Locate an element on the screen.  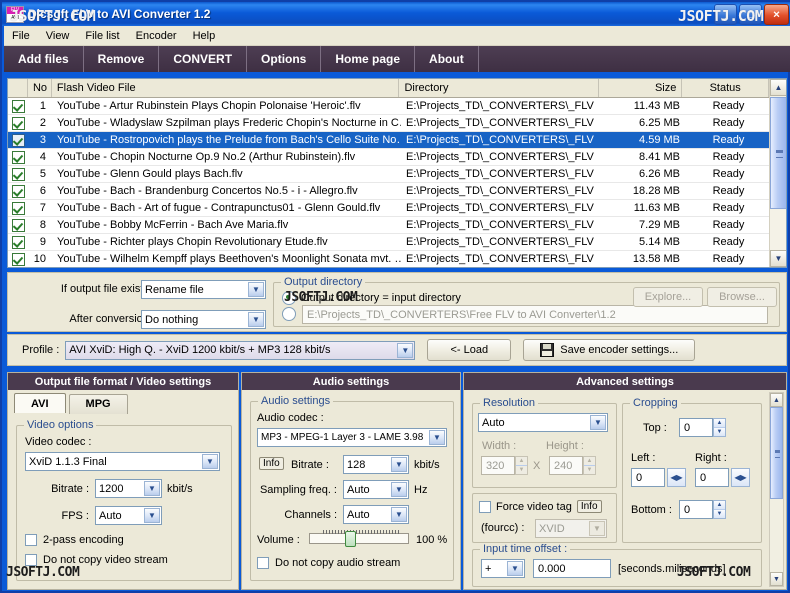
header-status: Status is located at coordinates (726, 88).